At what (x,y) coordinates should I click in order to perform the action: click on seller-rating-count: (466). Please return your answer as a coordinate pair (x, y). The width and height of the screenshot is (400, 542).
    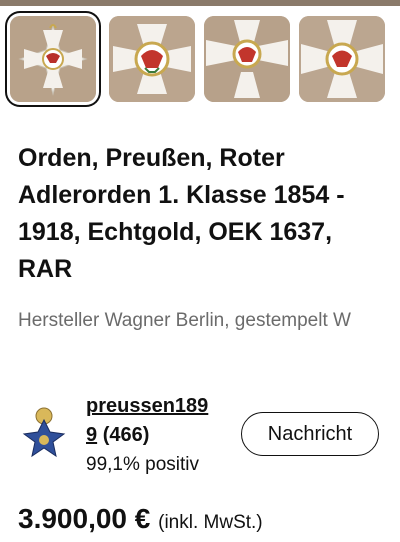
    Looking at the image, I should click on (126, 435).